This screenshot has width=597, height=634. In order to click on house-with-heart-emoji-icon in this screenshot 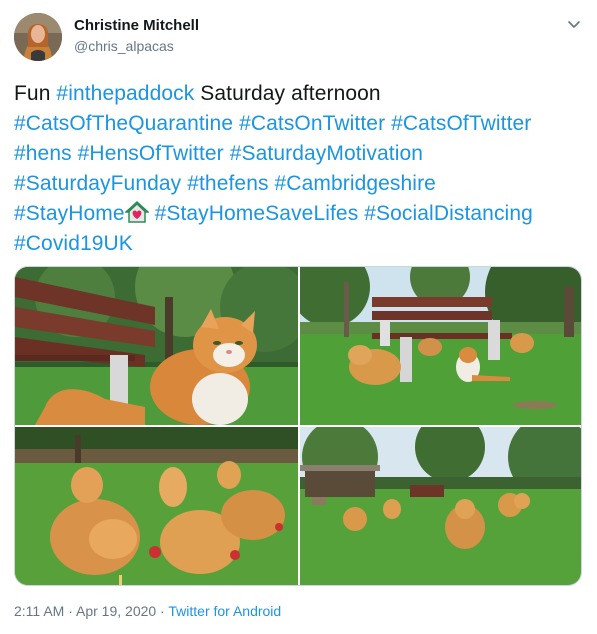, I will do `click(136, 212)`.